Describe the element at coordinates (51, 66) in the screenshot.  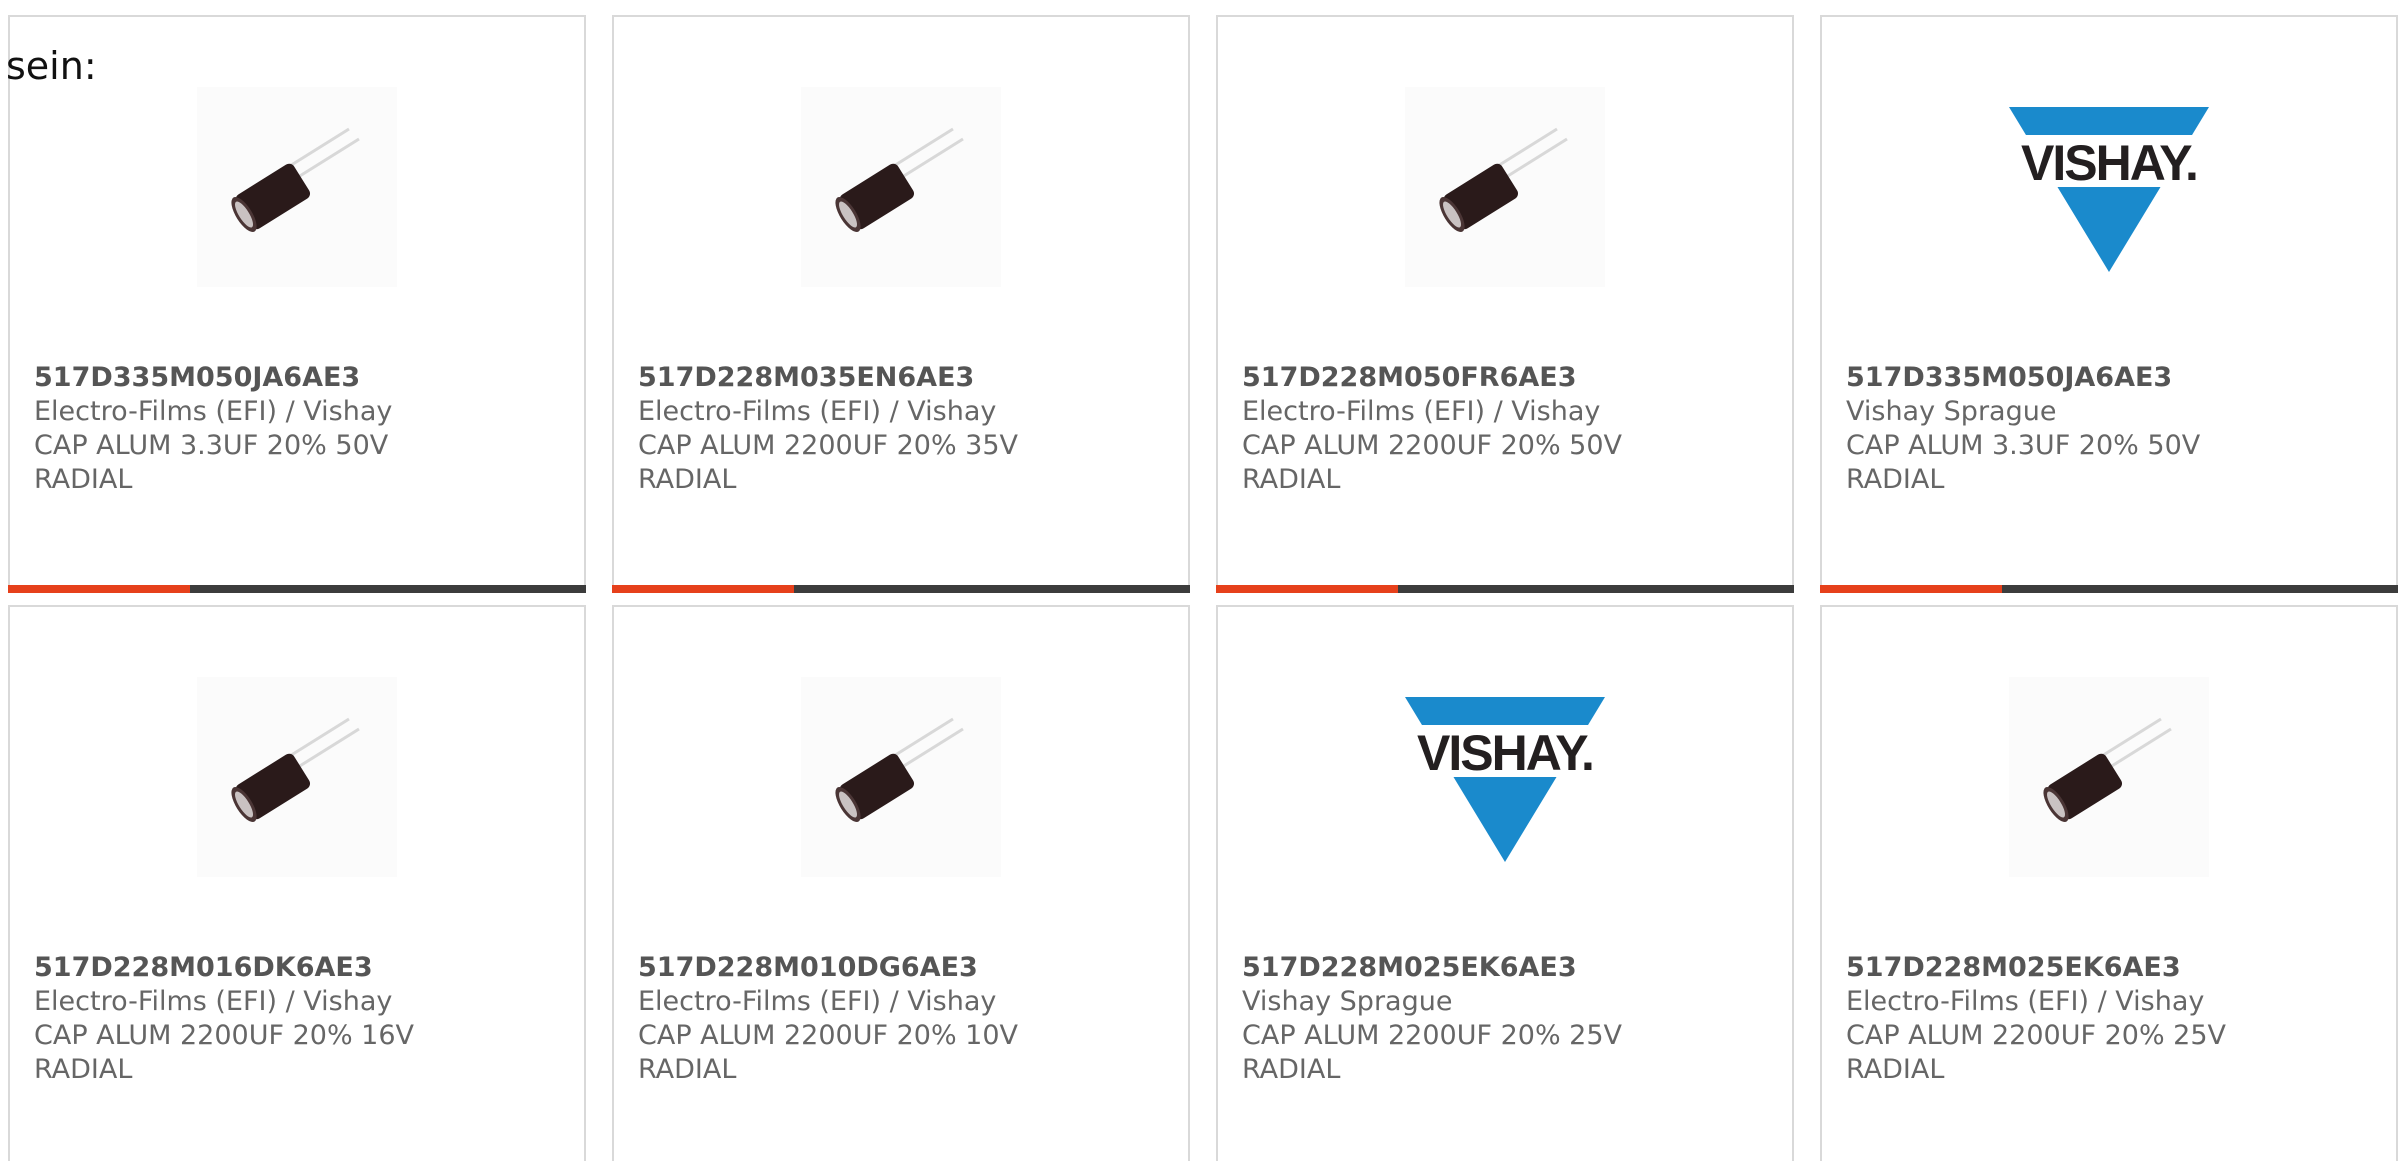
I see `intro-text: sein:` at that location.